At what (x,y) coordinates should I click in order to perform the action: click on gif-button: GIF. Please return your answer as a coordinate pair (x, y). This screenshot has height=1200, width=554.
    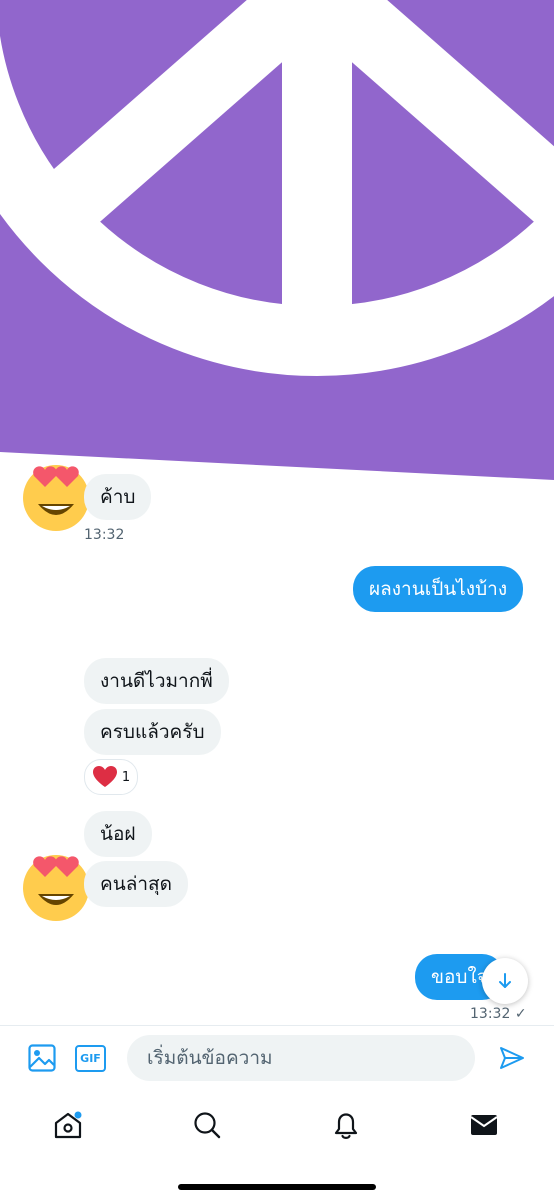
    Looking at the image, I should click on (90, 1058).